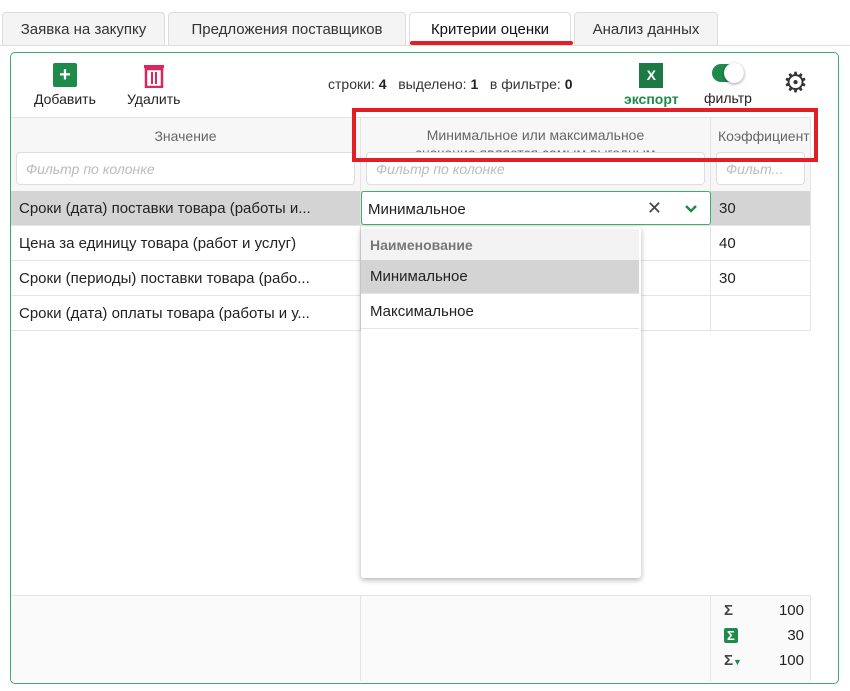 This screenshot has width=850, height=691. I want to click on export-label: экспорт, so click(651, 99).